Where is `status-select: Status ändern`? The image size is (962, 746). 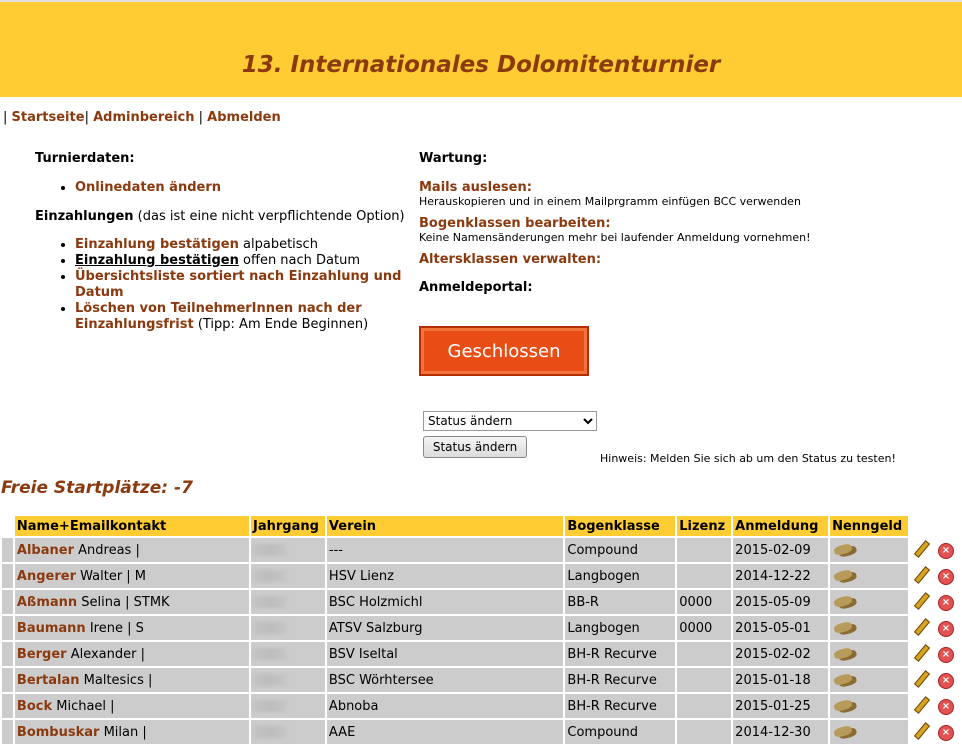
status-select: Status ändern is located at coordinates (510, 421).